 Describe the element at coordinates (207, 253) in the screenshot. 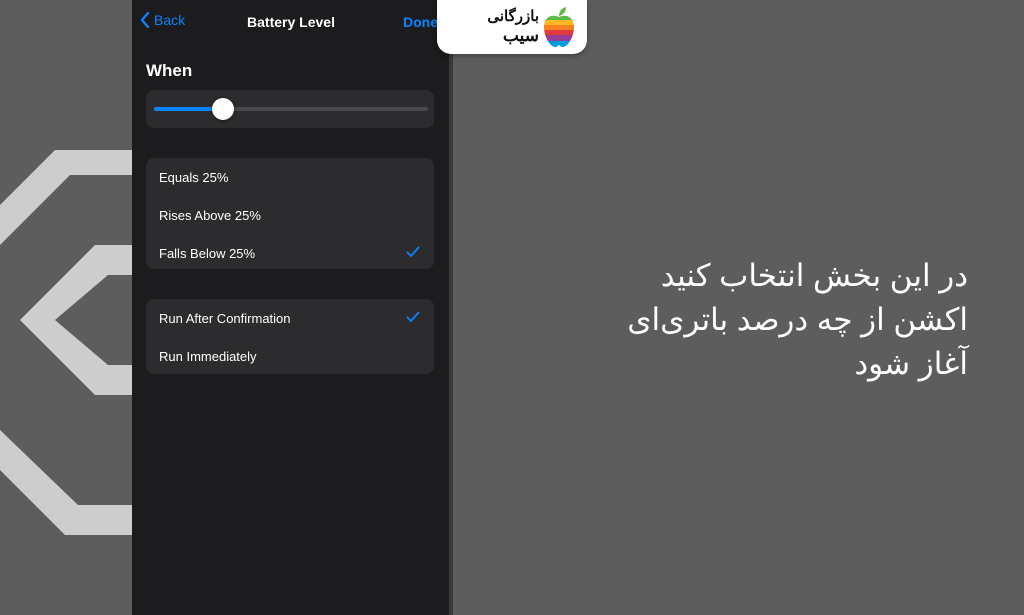

I see `option-label: Falls Below 25%` at that location.